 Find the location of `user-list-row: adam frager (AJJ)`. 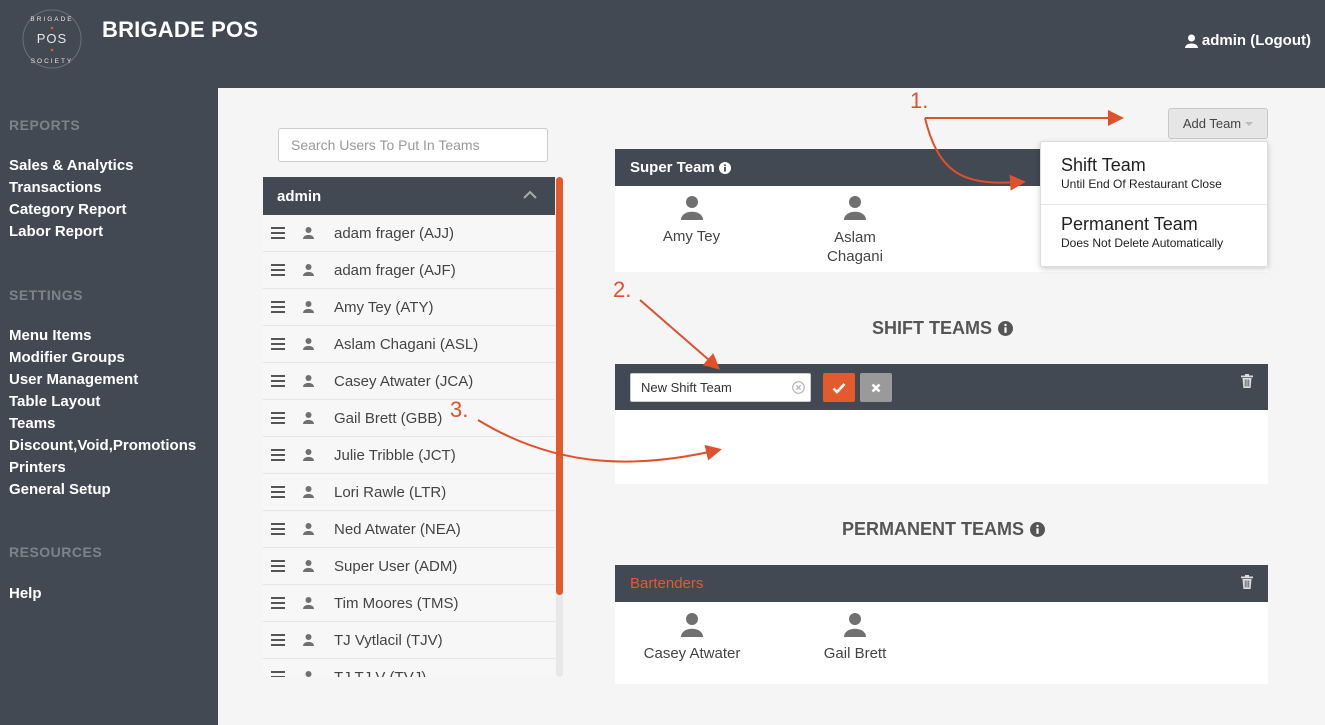

user-list-row: adam frager (AJJ) is located at coordinates (409, 233).